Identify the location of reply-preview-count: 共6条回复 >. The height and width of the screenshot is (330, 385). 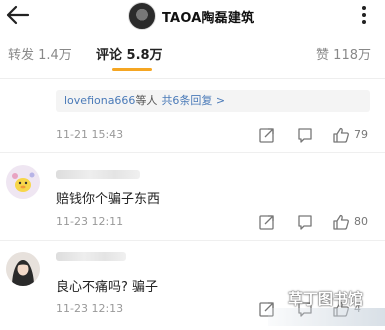
(193, 100).